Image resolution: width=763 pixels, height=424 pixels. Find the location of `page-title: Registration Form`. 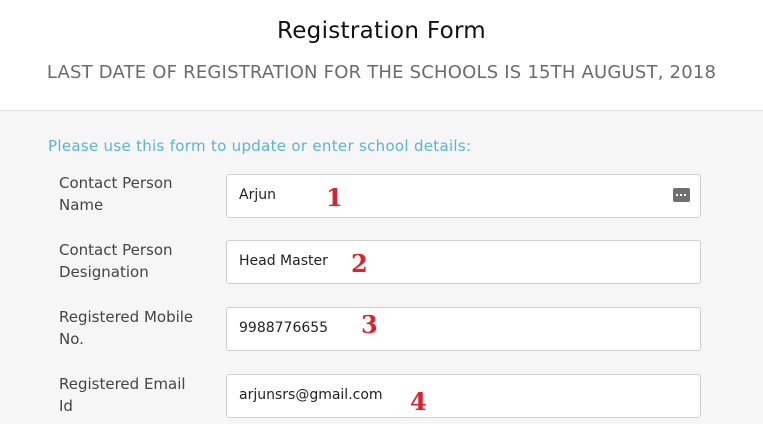

page-title: Registration Form is located at coordinates (381, 31).